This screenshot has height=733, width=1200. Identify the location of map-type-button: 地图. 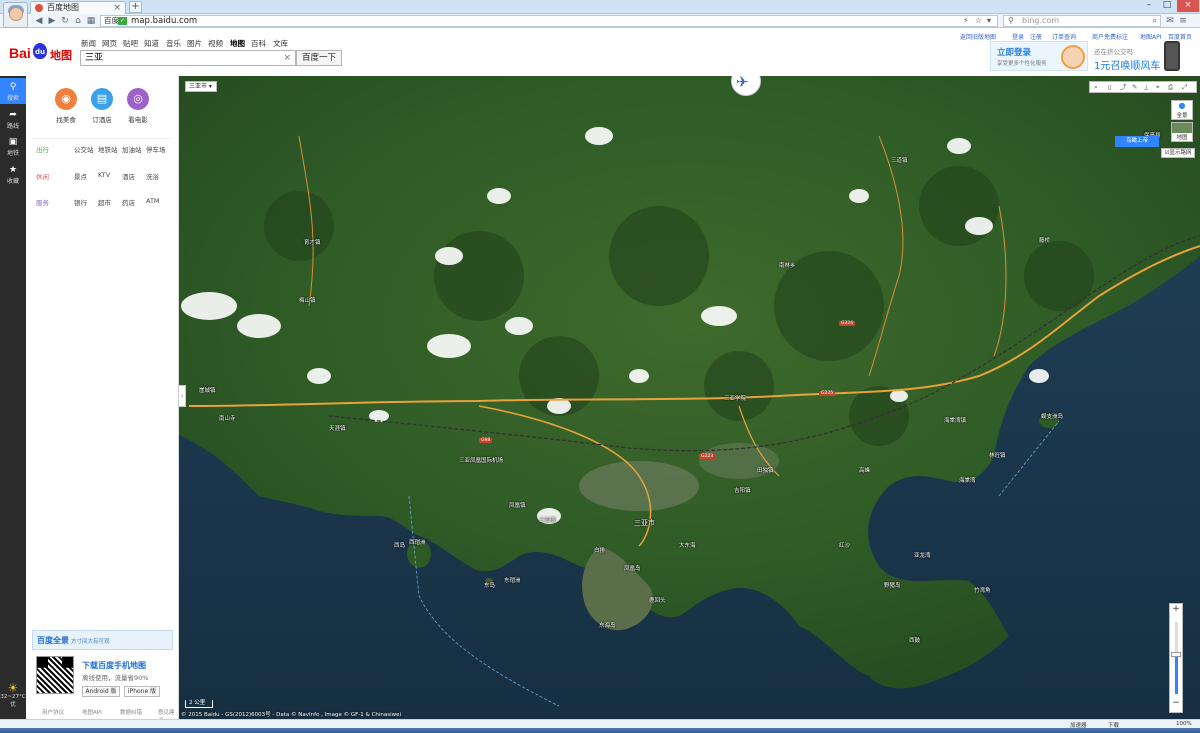
(1182, 132).